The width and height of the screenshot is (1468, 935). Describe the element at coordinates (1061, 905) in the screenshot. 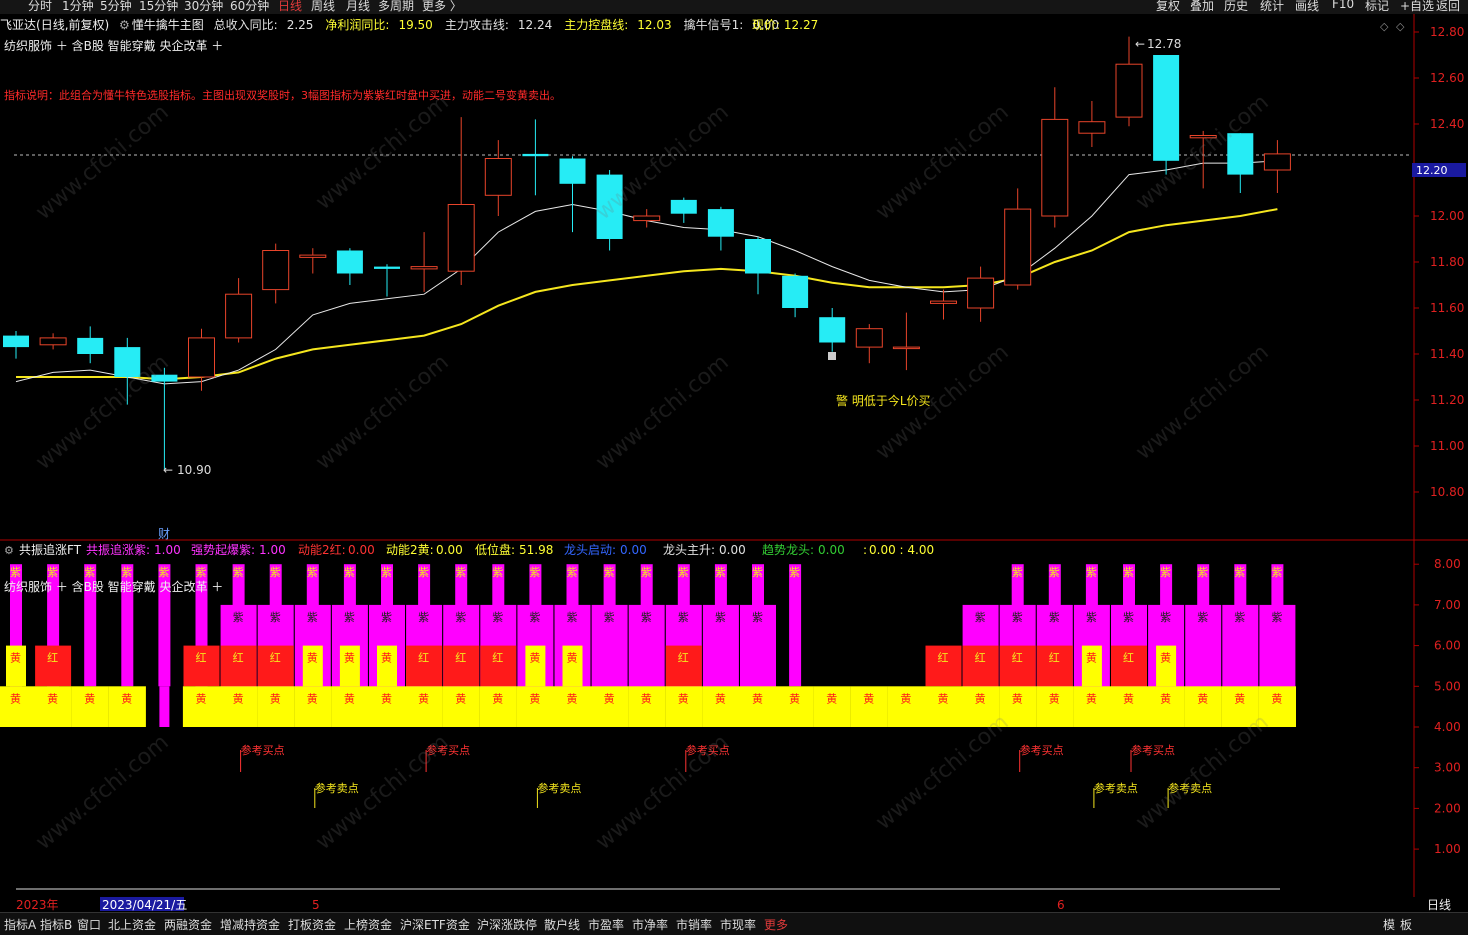

I see `month-label: 6` at that location.